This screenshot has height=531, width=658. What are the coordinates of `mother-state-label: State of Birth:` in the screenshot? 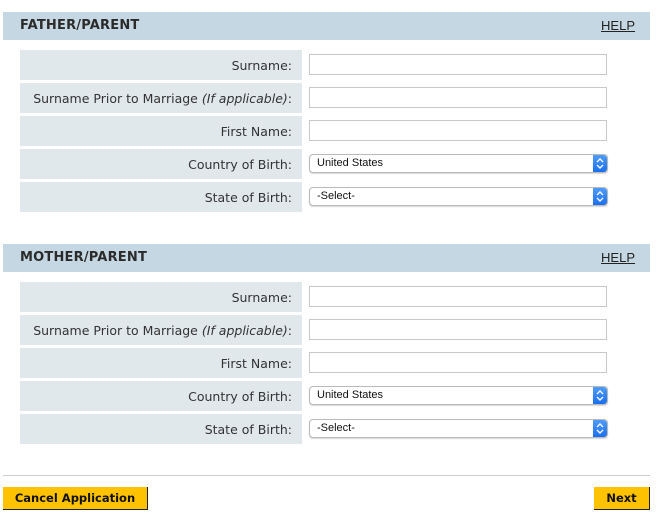 It's located at (248, 429).